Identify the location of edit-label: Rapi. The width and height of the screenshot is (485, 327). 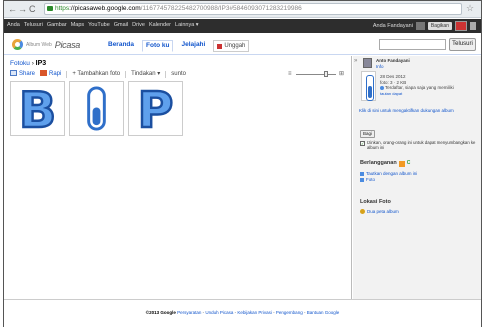
(55, 74).